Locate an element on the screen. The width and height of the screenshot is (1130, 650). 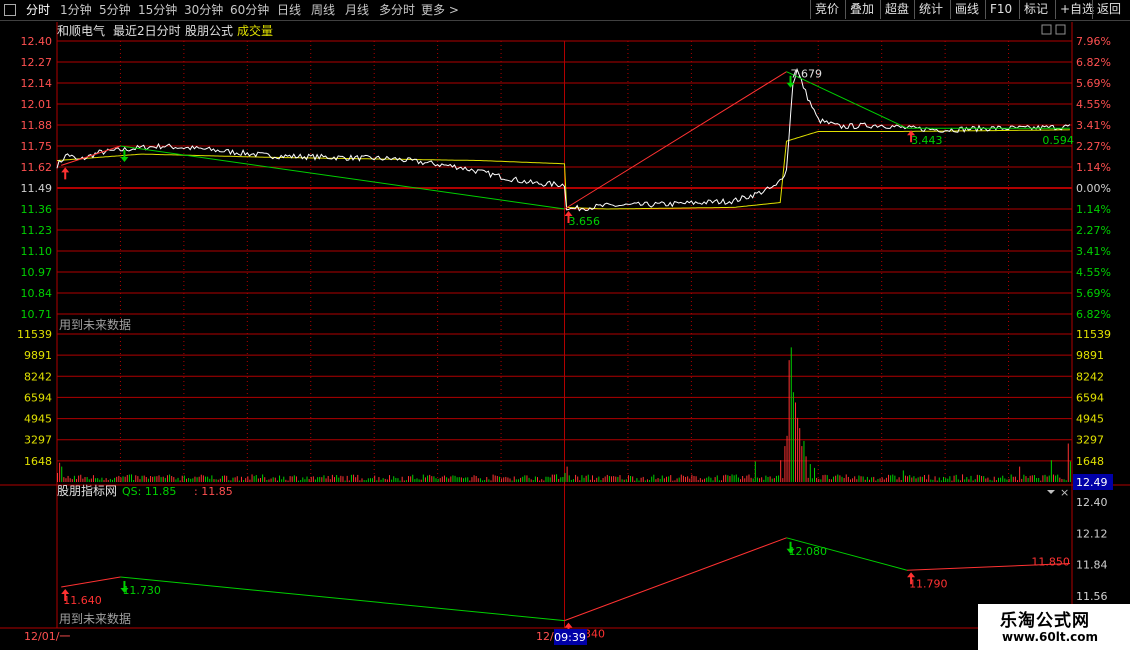
period-tab-9: 多分时 is located at coordinates (397, 10).